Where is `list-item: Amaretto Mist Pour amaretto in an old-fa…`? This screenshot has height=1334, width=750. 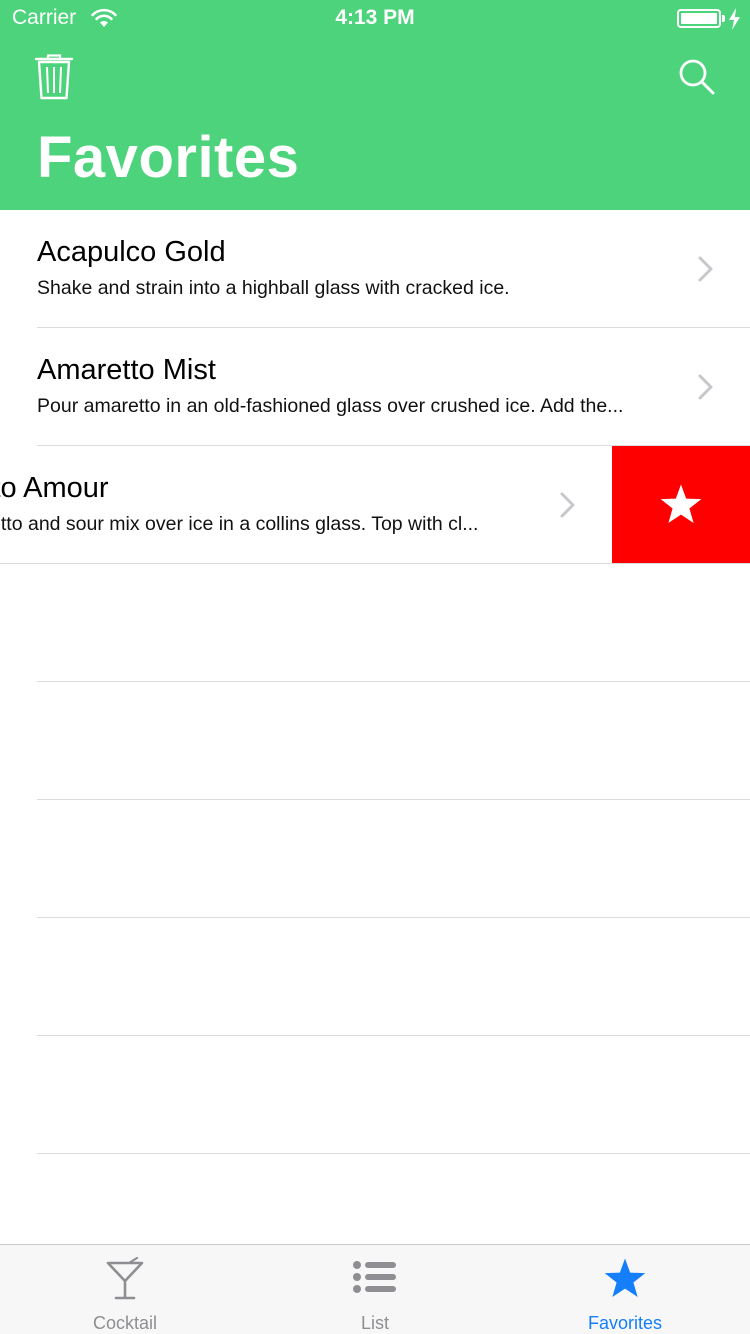
list-item: Amaretto Mist Pour amaretto in an old-fa… is located at coordinates (375, 387).